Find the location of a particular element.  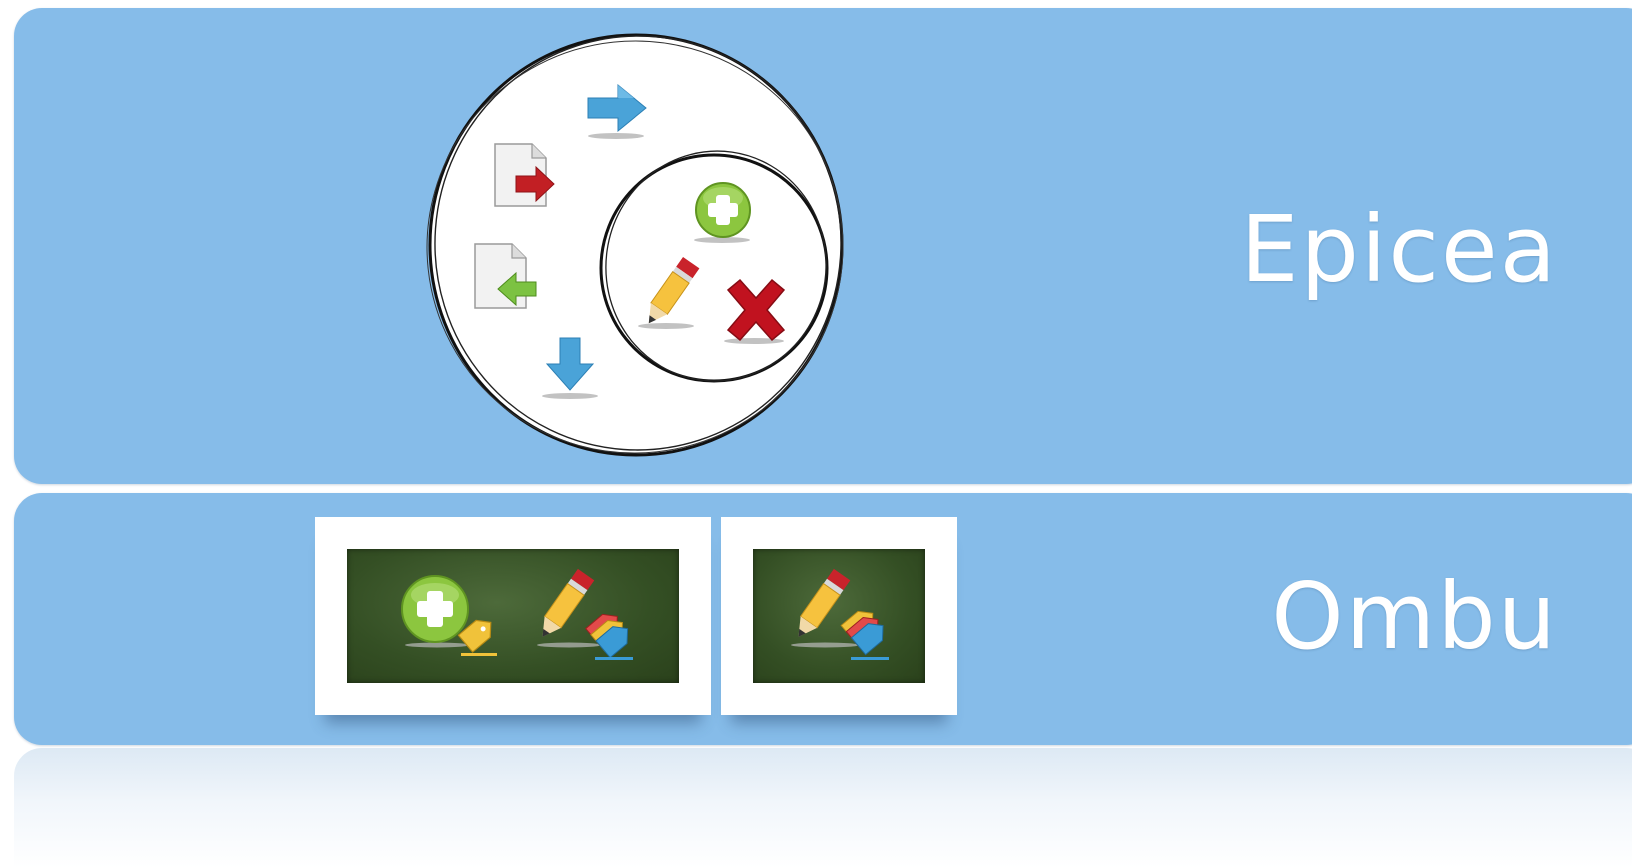

operations-venn-diagram is located at coordinates (635, 245).